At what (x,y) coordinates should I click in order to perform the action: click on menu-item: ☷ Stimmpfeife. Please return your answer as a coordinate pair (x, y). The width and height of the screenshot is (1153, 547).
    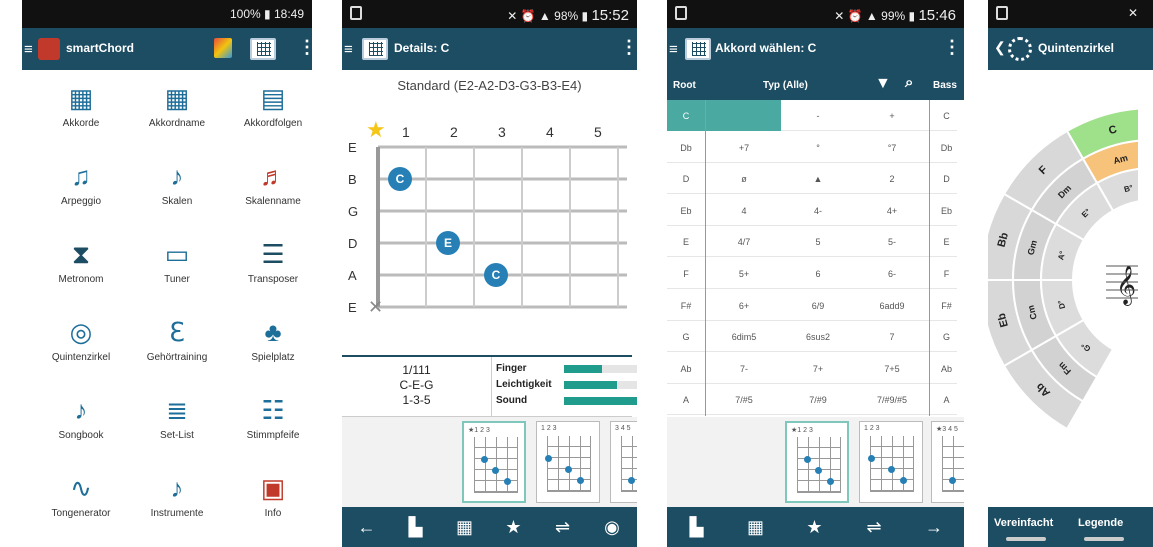
    Looking at the image, I should click on (265, 425).